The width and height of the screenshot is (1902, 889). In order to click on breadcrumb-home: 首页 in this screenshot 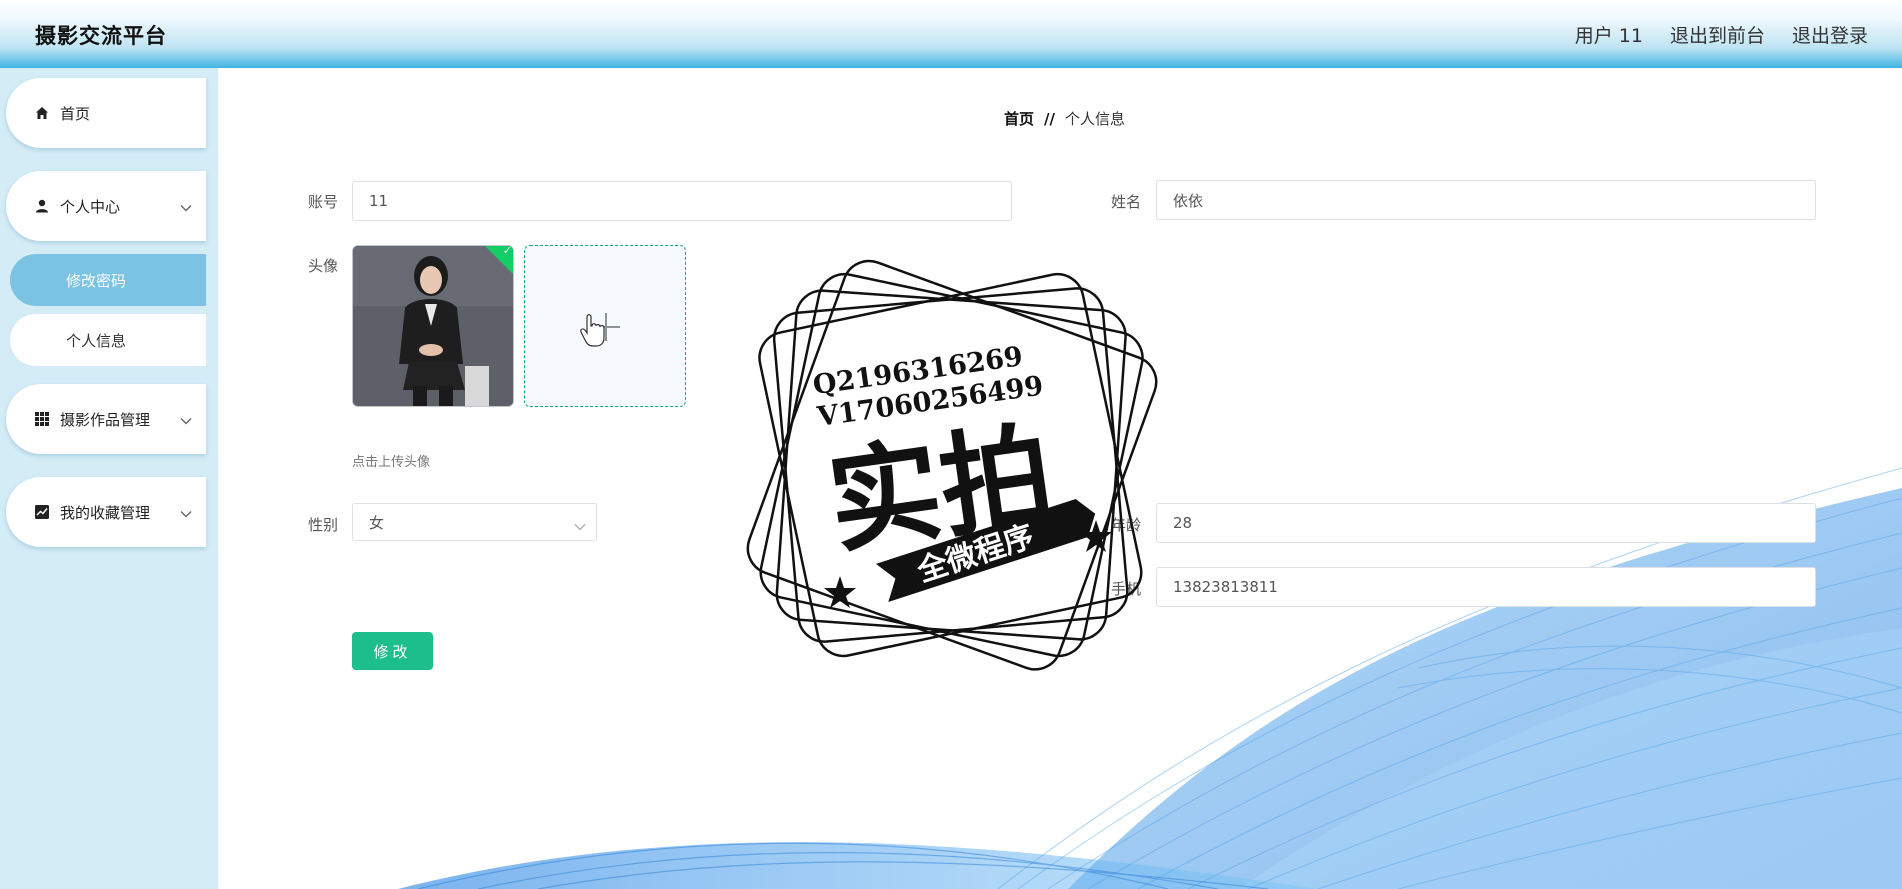, I will do `click(1019, 118)`.